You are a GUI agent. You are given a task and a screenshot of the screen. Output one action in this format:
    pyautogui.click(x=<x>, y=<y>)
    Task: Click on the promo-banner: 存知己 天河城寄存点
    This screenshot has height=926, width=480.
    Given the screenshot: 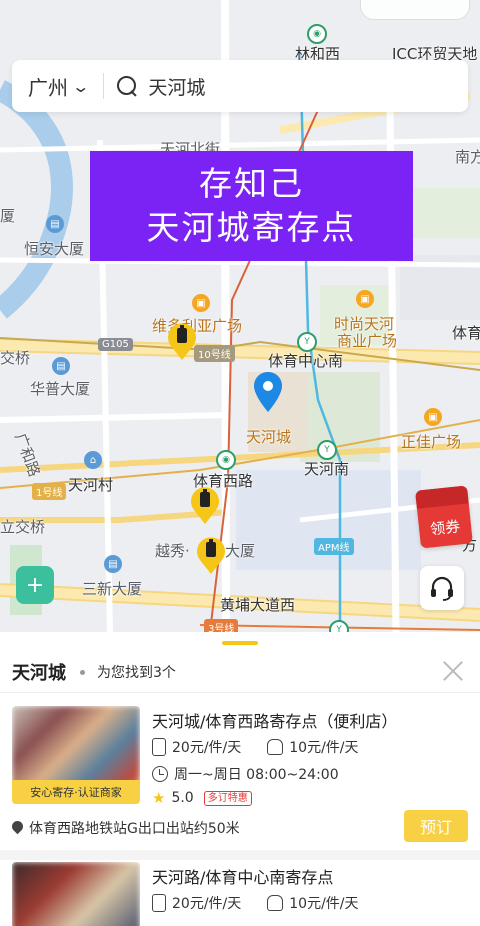 What is the action you would take?
    pyautogui.click(x=251, y=206)
    